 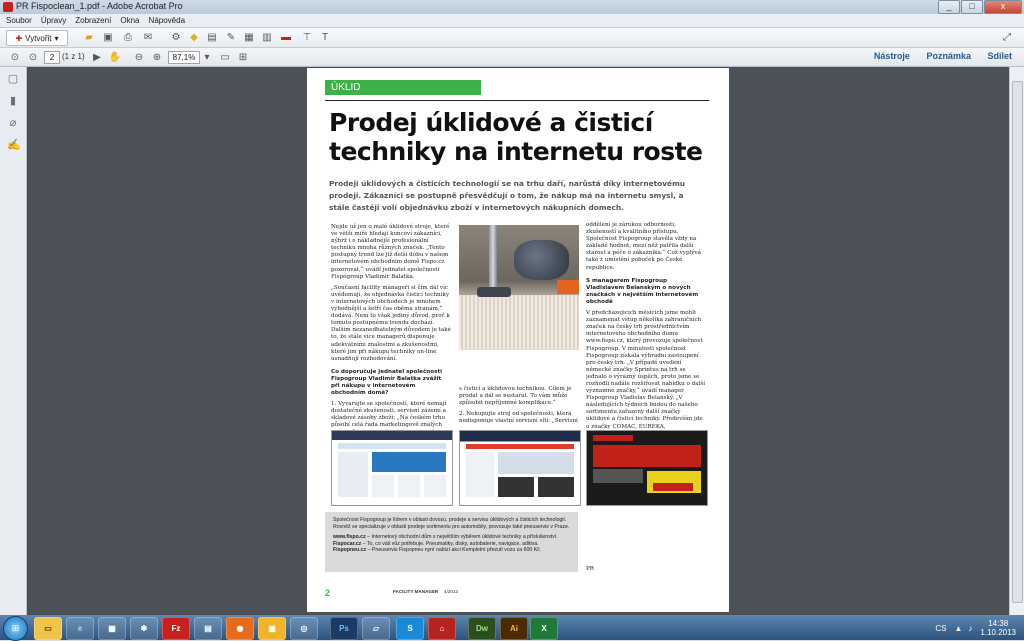 What do you see at coordinates (325, 37) in the screenshot?
I see `text-tool-icon: T` at bounding box center [325, 37].